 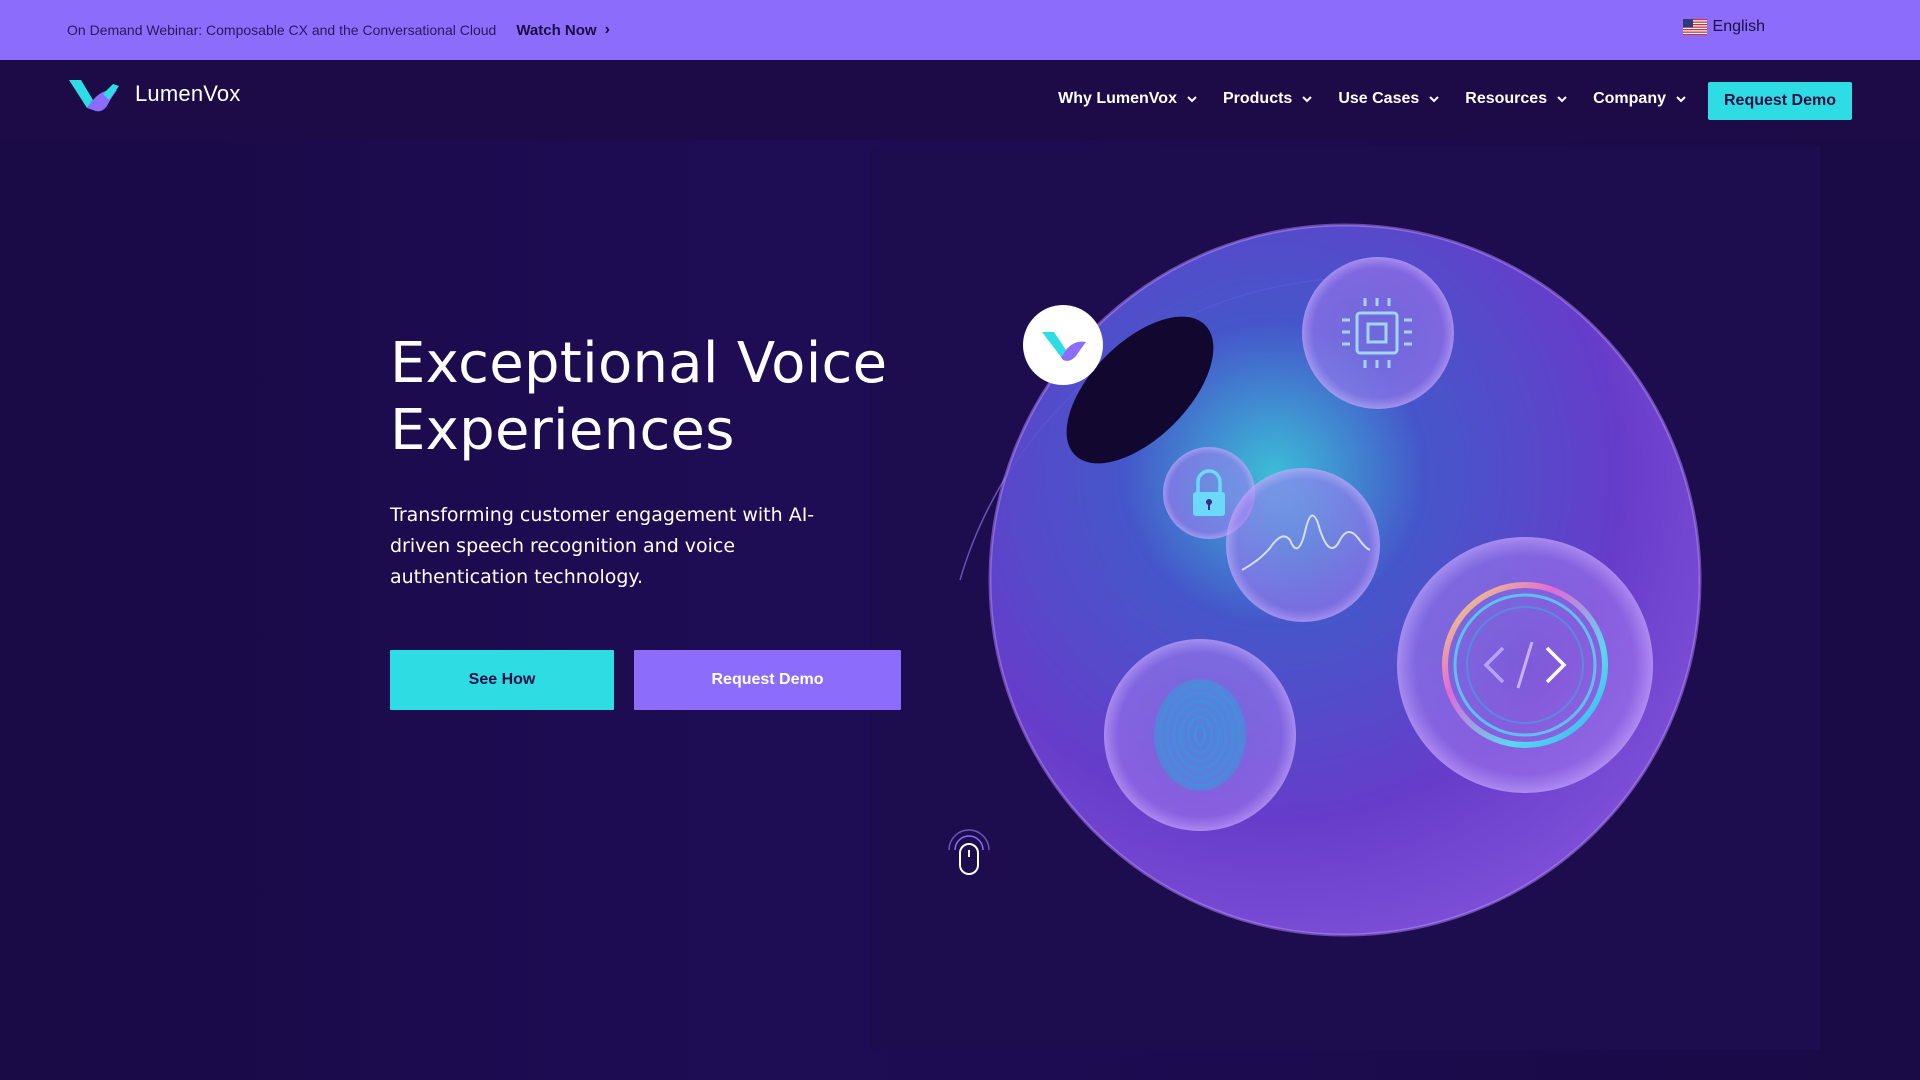 I want to click on language-selector: English, so click(x=1723, y=27).